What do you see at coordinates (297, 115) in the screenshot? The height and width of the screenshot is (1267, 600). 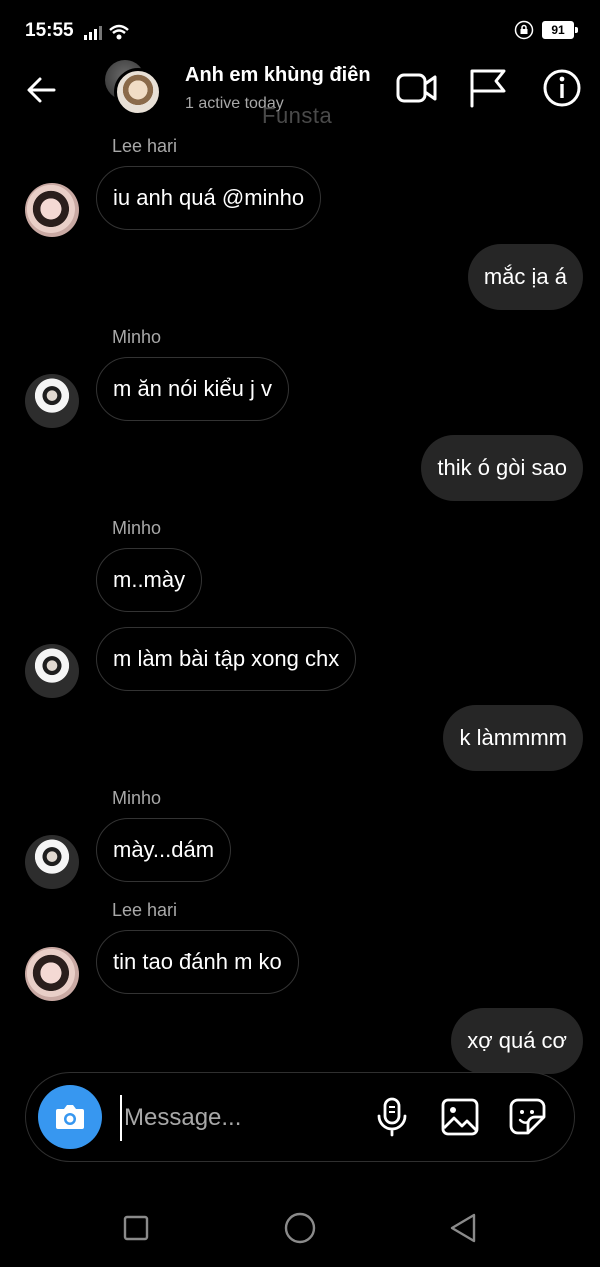 I see `watermark-text: Funsta` at bounding box center [297, 115].